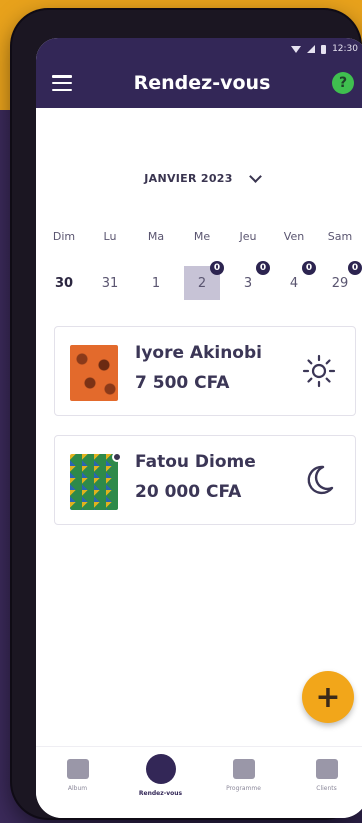  I want to click on weekday-header: Dim Lu Ma Me Jeu Ven Sam, so click(199, 236).